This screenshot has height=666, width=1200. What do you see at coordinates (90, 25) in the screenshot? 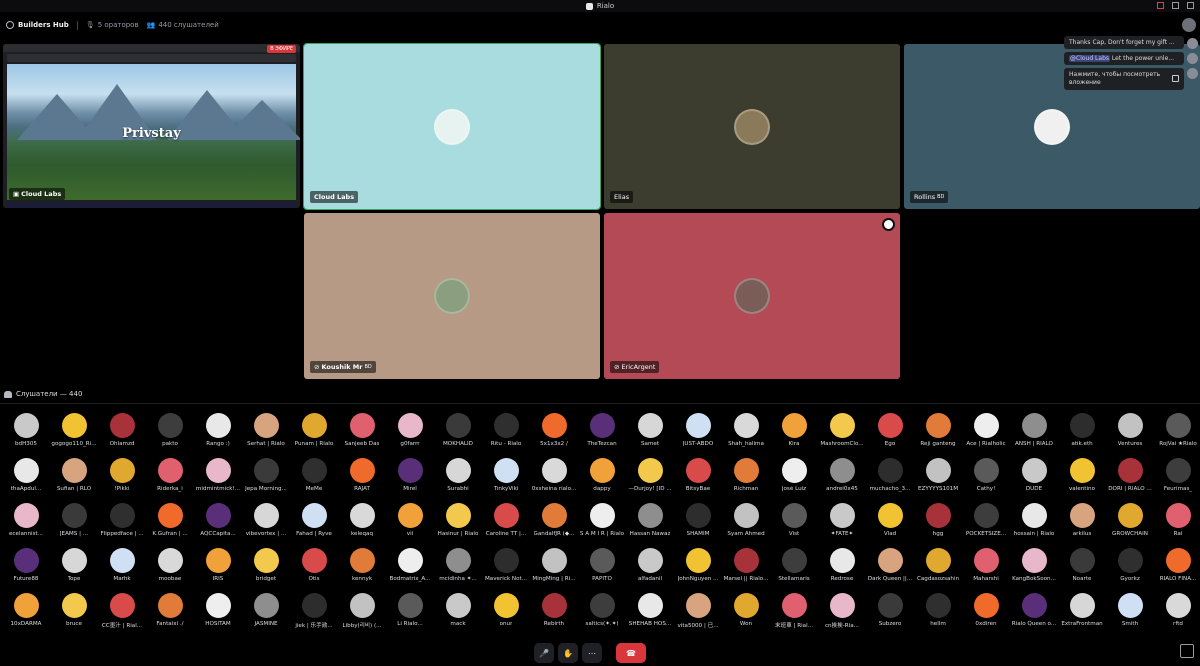
I see `mic-icon: 🎙` at bounding box center [90, 25].